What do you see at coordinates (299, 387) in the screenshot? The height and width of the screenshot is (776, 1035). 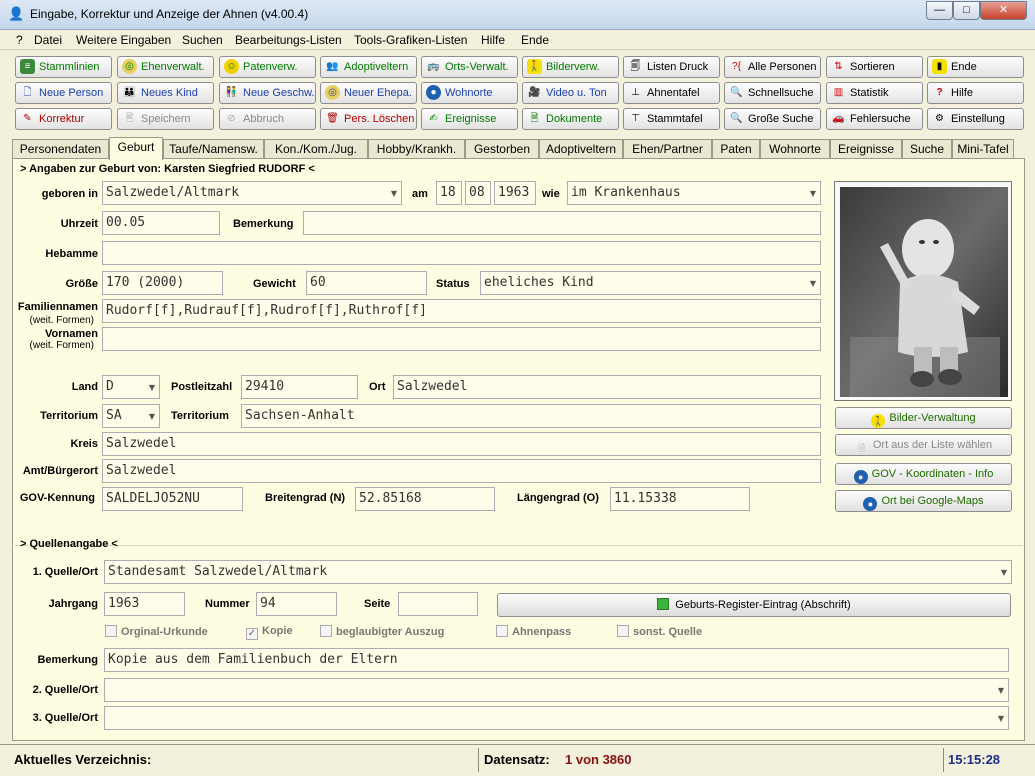 I see `postleitzahl-field: 29410` at bounding box center [299, 387].